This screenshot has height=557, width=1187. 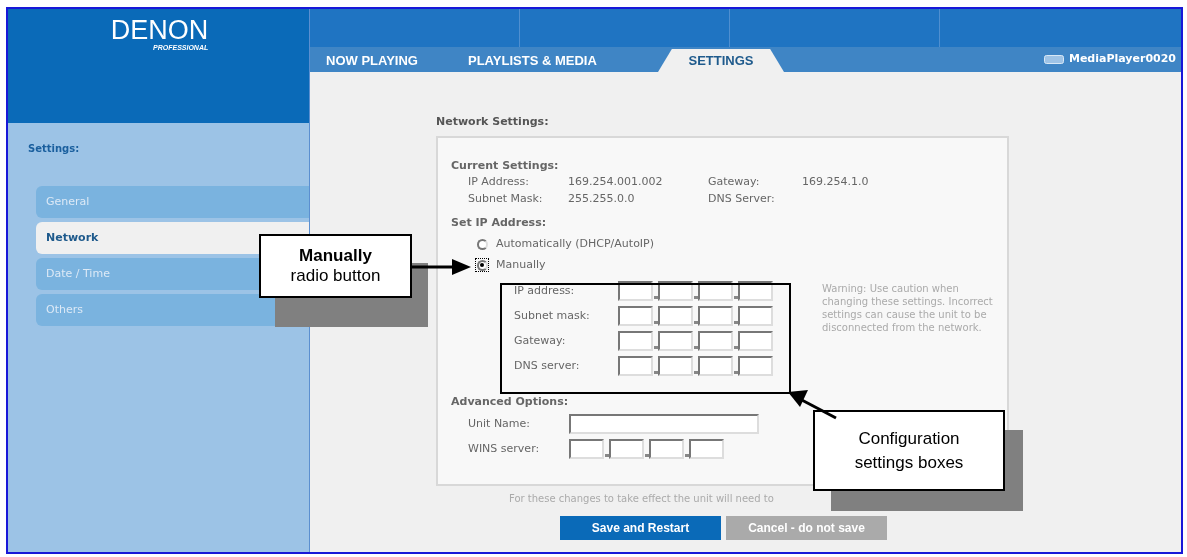 What do you see at coordinates (721, 60) in the screenshot?
I see `nav-tab: SETTINGS` at bounding box center [721, 60].